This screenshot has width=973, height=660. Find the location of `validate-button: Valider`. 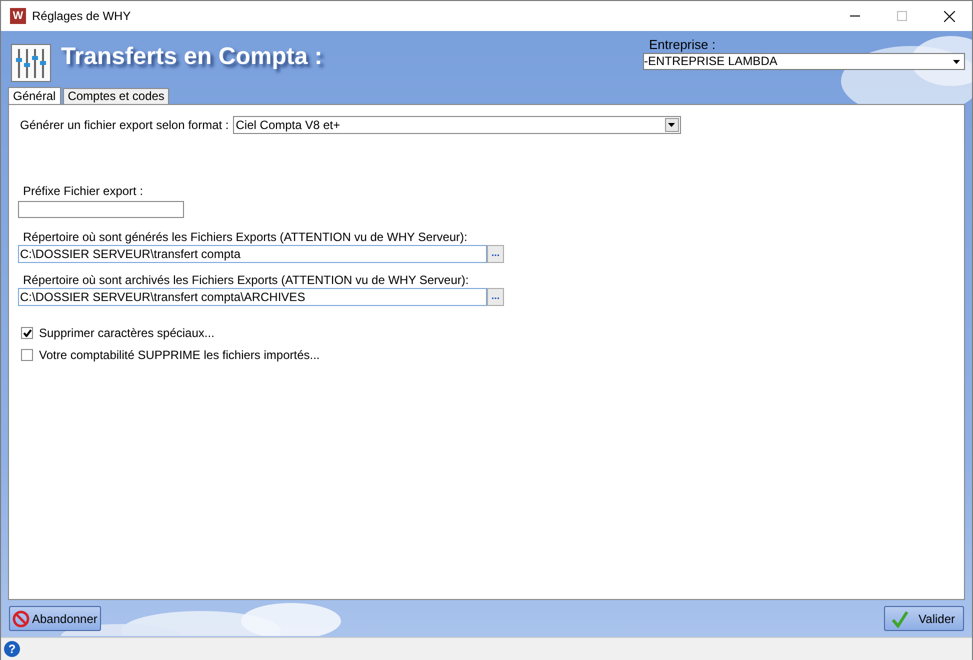

validate-button: Valider is located at coordinates (924, 618).